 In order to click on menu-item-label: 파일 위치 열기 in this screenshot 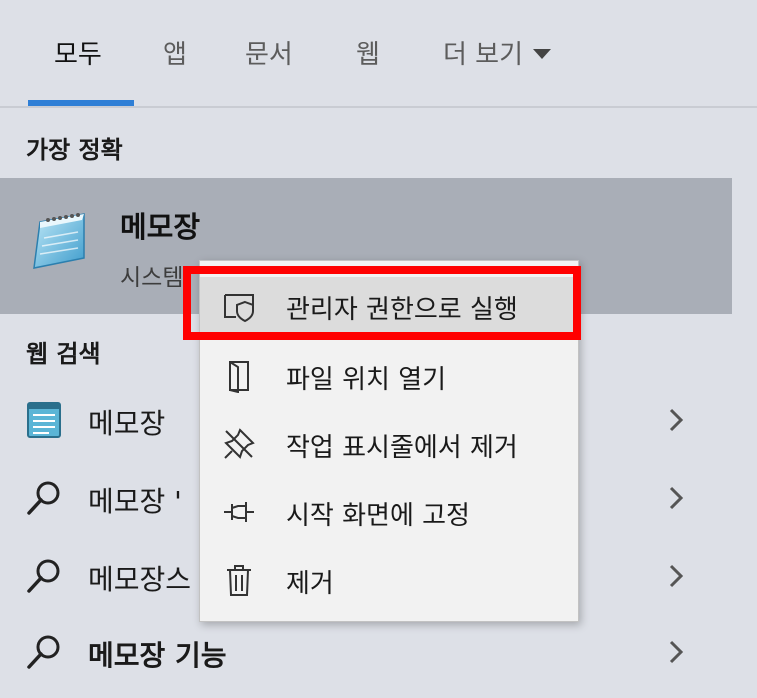, I will do `click(366, 380)`.